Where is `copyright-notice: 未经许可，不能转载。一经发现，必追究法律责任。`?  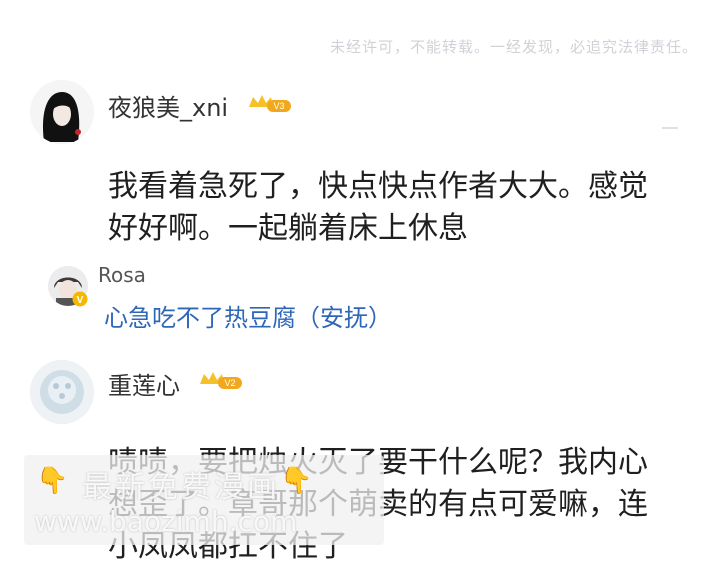 copyright-notice: 未经许可，不能转载。一经发现，必追究法律责任。 is located at coordinates (513, 47).